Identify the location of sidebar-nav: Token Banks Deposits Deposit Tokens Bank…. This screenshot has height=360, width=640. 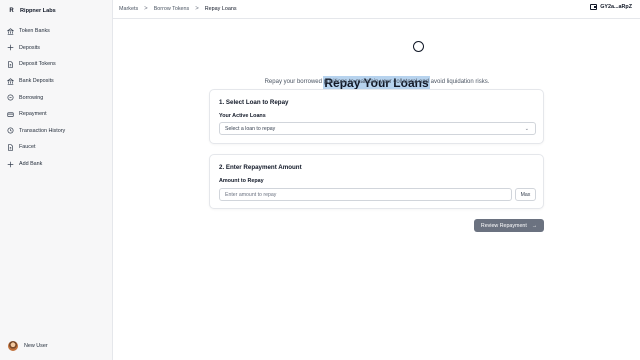
(56, 97).